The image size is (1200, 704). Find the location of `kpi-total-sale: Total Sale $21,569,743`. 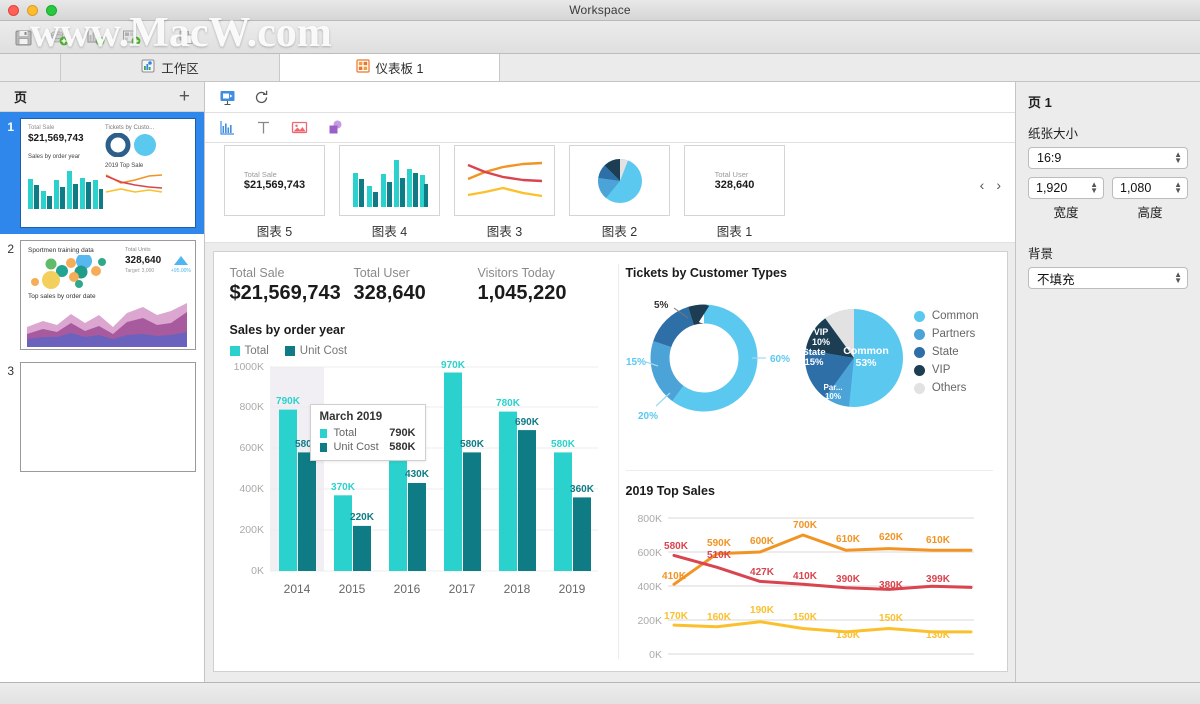

kpi-total-sale: Total Sale $21,569,743 is located at coordinates (285, 285).